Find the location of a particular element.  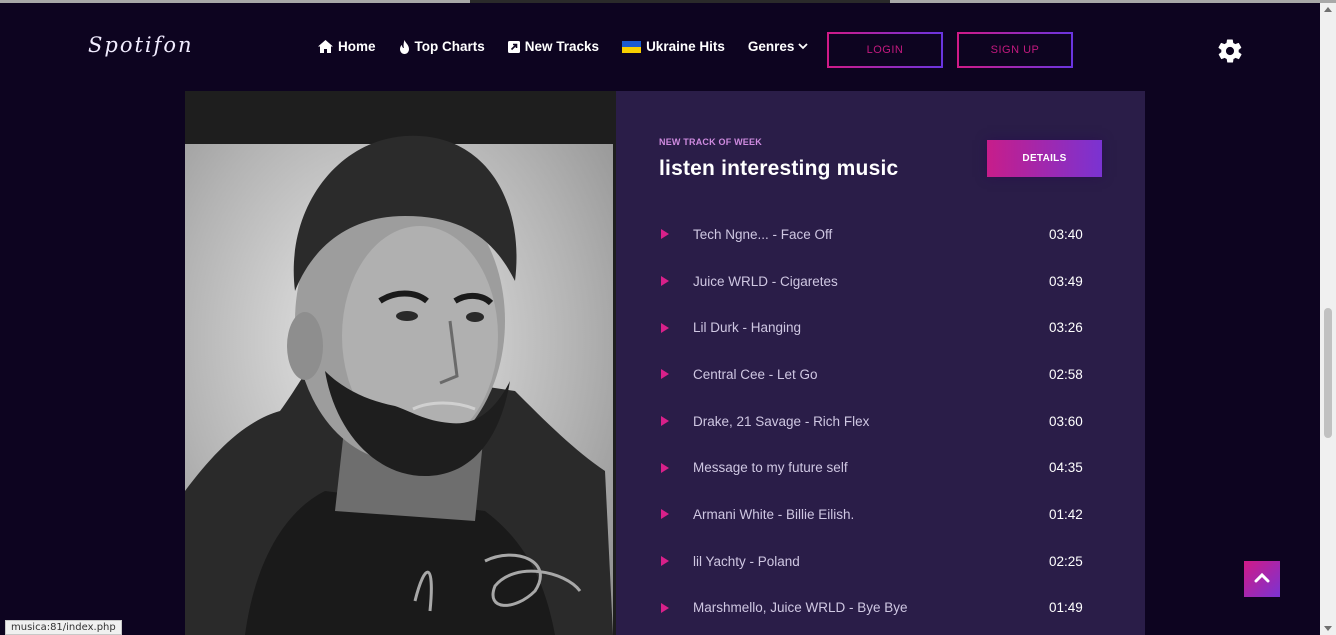

nav-top-charts: Top Charts is located at coordinates (442, 46).